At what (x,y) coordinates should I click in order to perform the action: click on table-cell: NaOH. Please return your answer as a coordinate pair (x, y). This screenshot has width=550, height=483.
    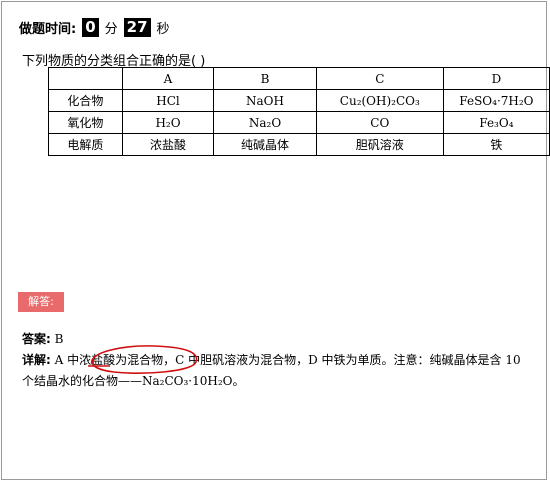
    Looking at the image, I should click on (265, 100).